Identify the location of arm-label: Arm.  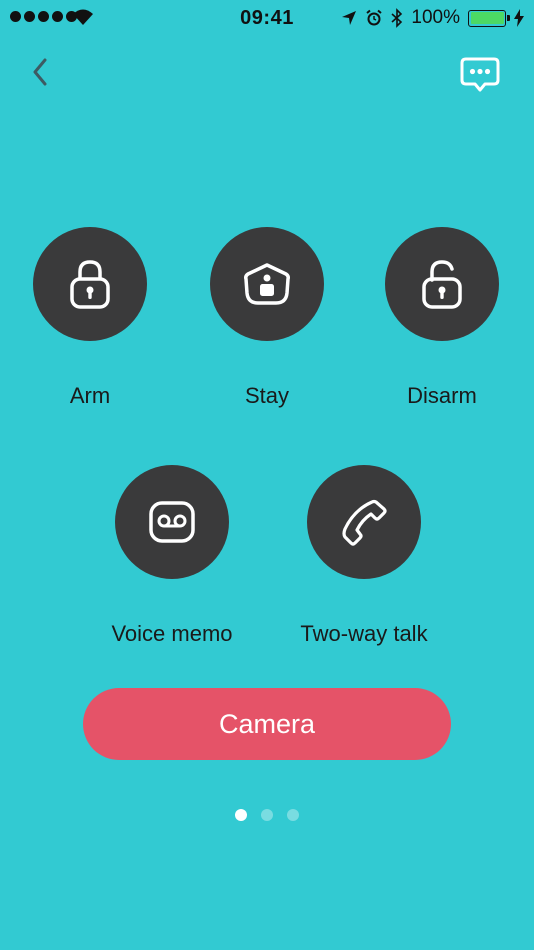
(90, 395).